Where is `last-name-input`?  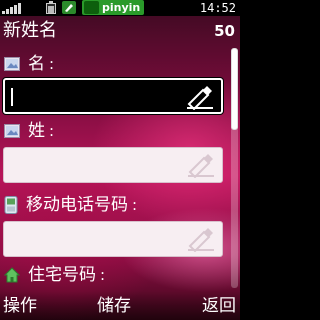 last-name-input is located at coordinates (113, 165).